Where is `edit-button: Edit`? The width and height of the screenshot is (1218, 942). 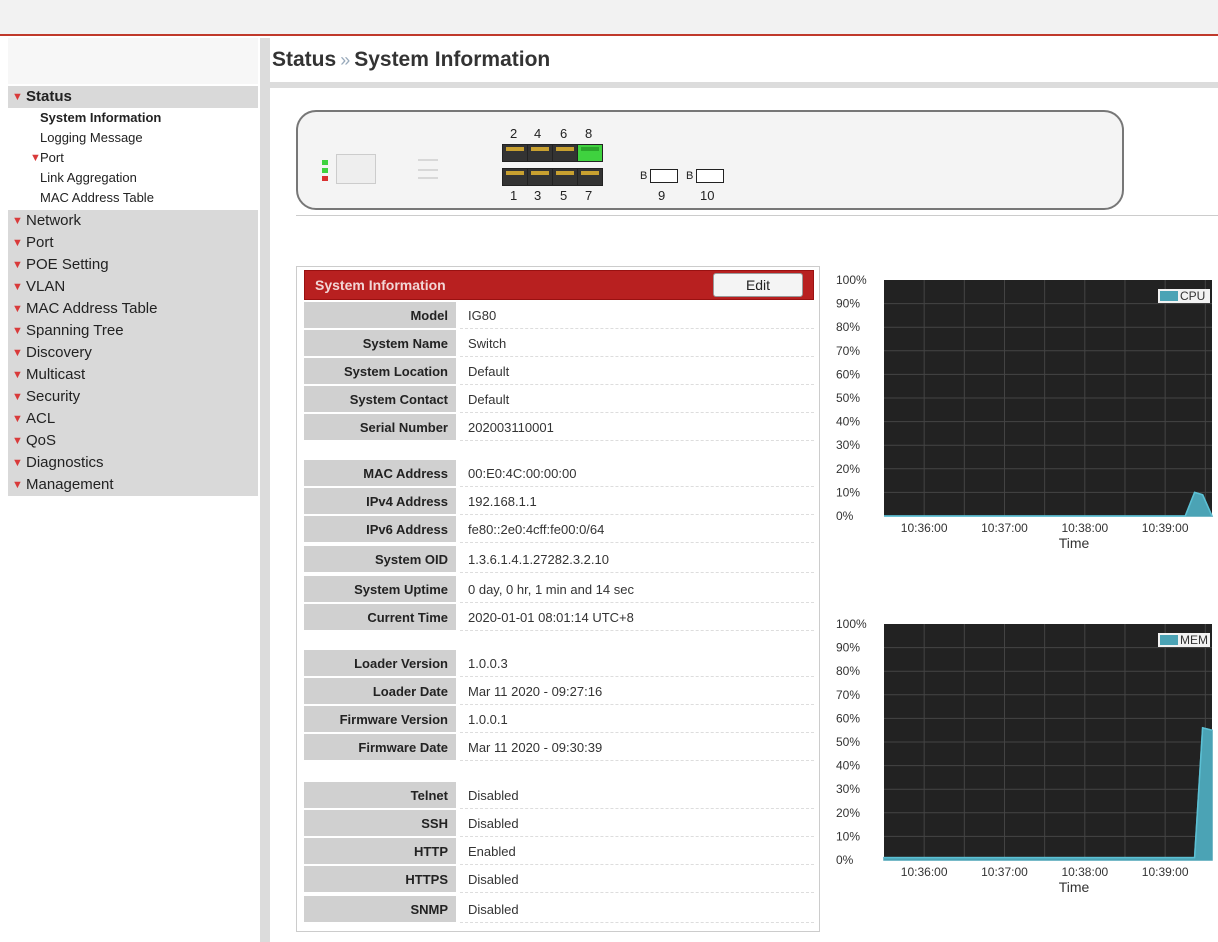
edit-button: Edit is located at coordinates (758, 285).